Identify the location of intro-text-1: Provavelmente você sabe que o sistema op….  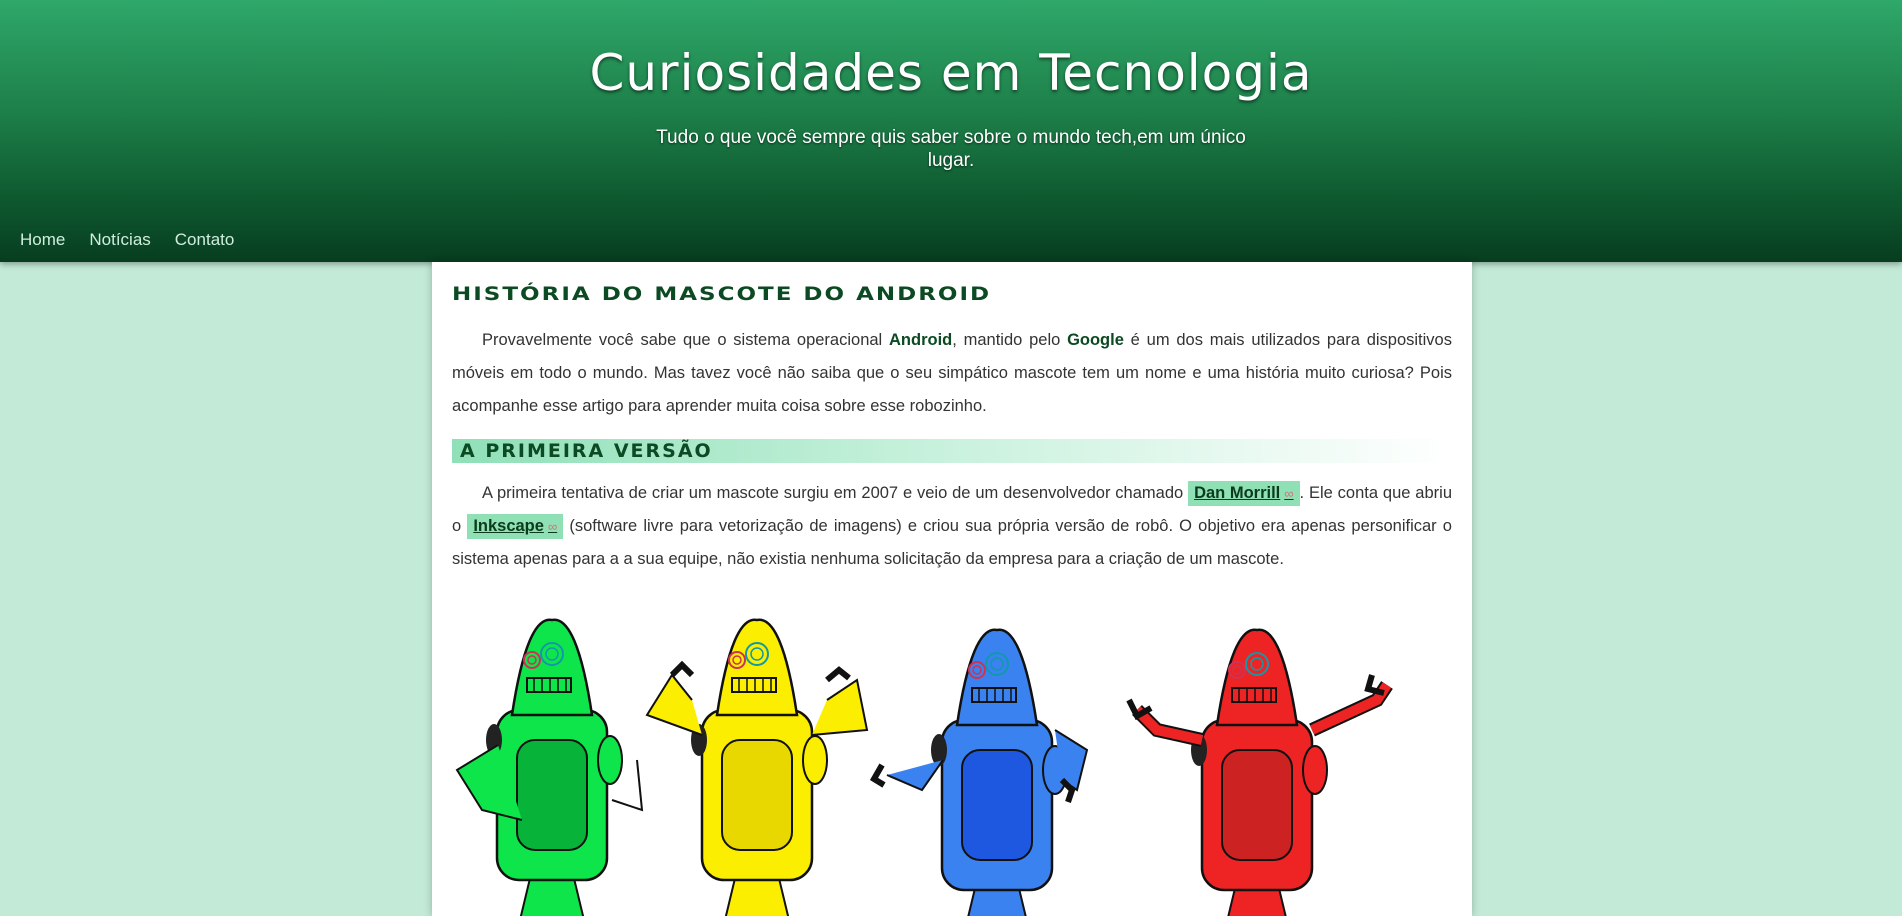
(685, 340).